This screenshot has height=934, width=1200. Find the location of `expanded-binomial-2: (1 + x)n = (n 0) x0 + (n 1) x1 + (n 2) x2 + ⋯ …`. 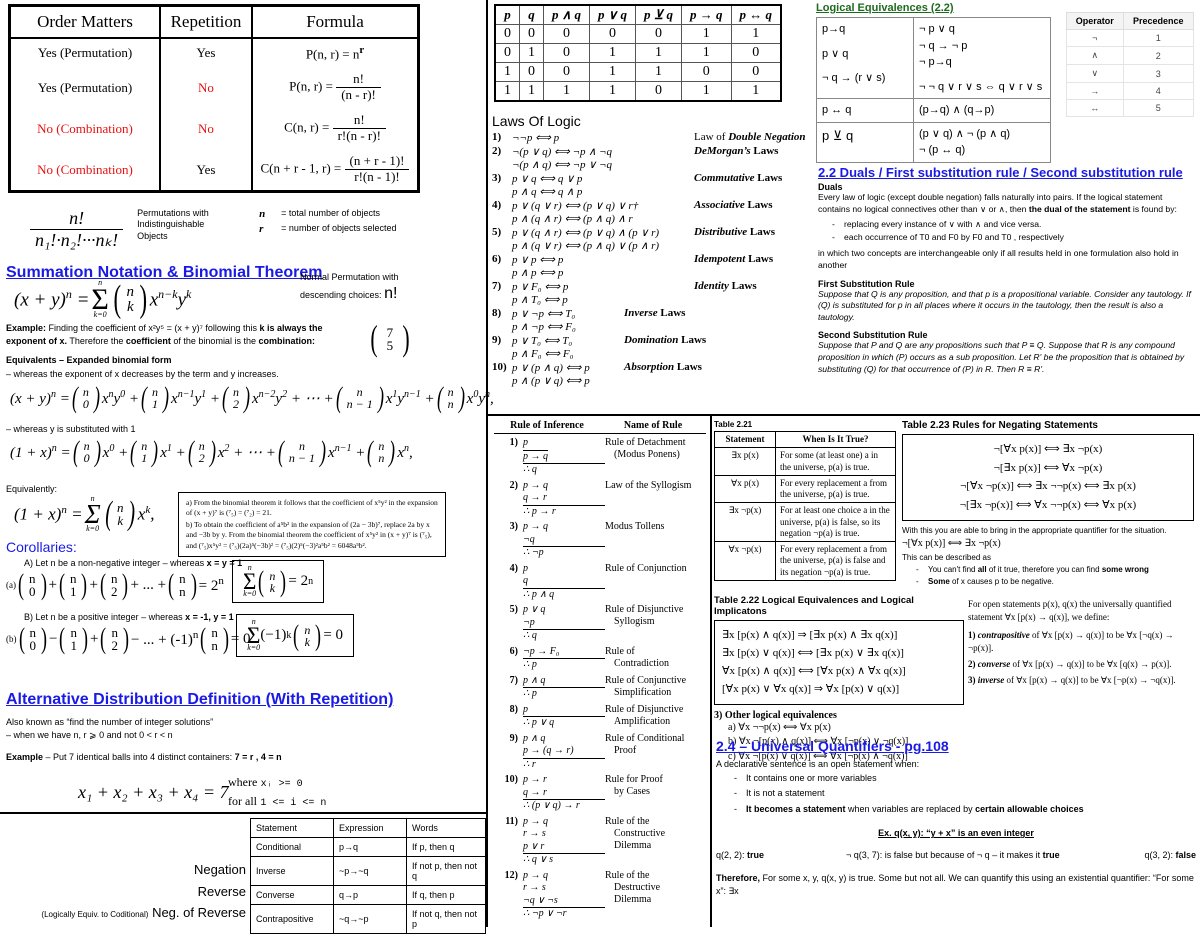

expanded-binomial-2: (1 + x)n = (n 0) x0 + (n 1) x1 + (n 2) x2 + ⋯ … is located at coordinates (211, 451).